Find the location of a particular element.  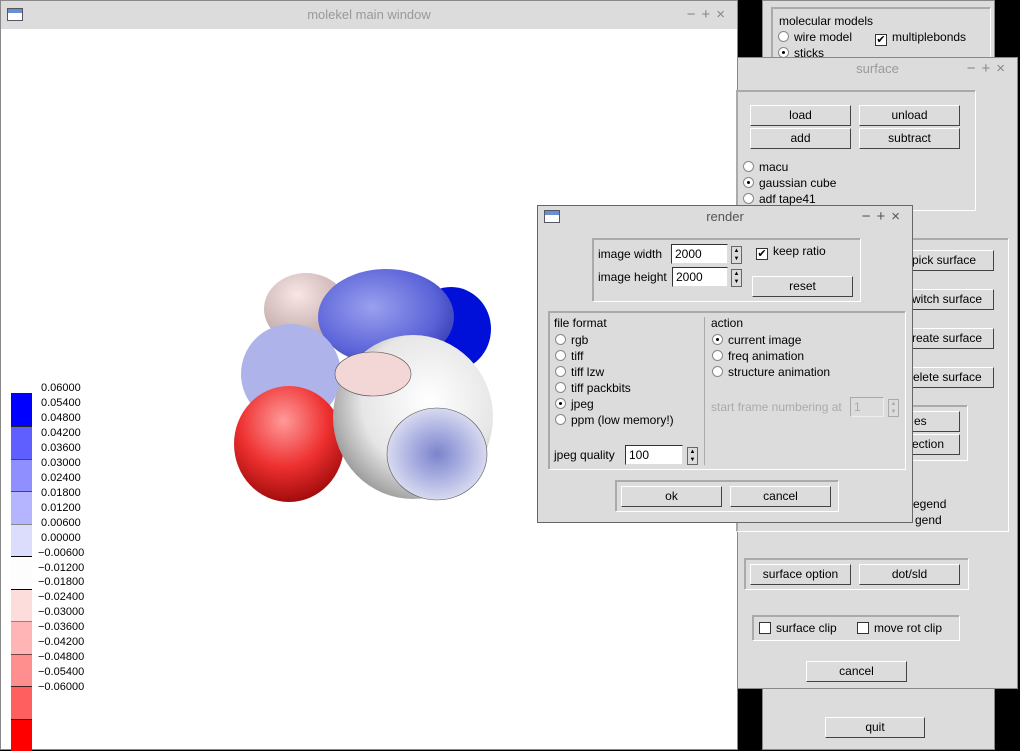

radio-tiff-lzw: tiff lzw is located at coordinates (579, 372).